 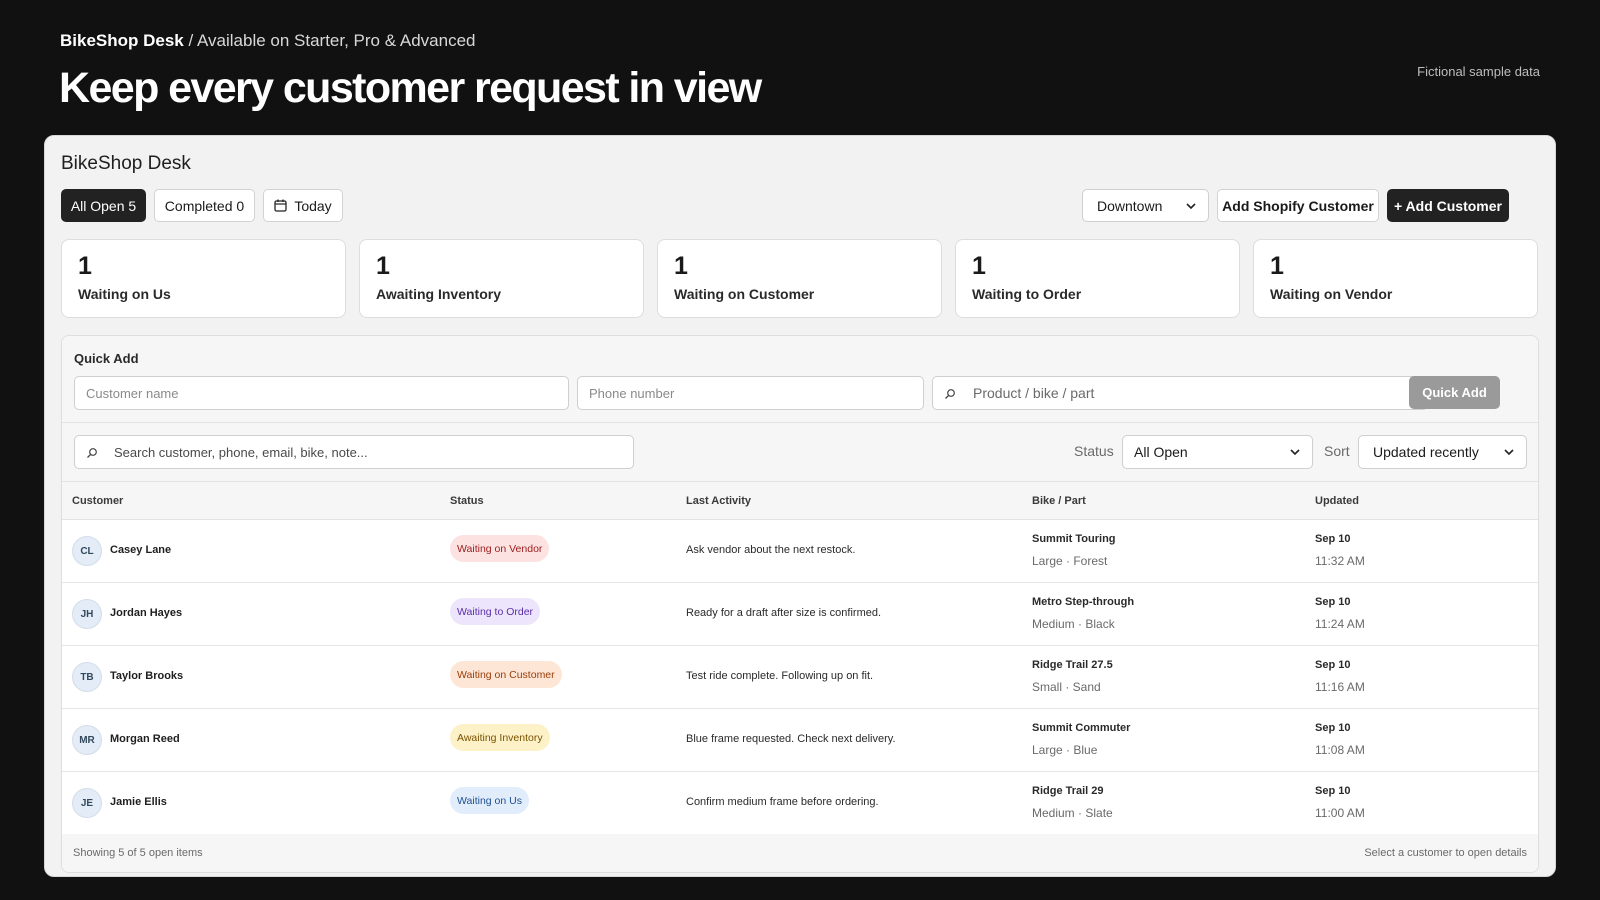 I want to click on last-activity: Confirm medium frame before ordering., so click(x=782, y=802).